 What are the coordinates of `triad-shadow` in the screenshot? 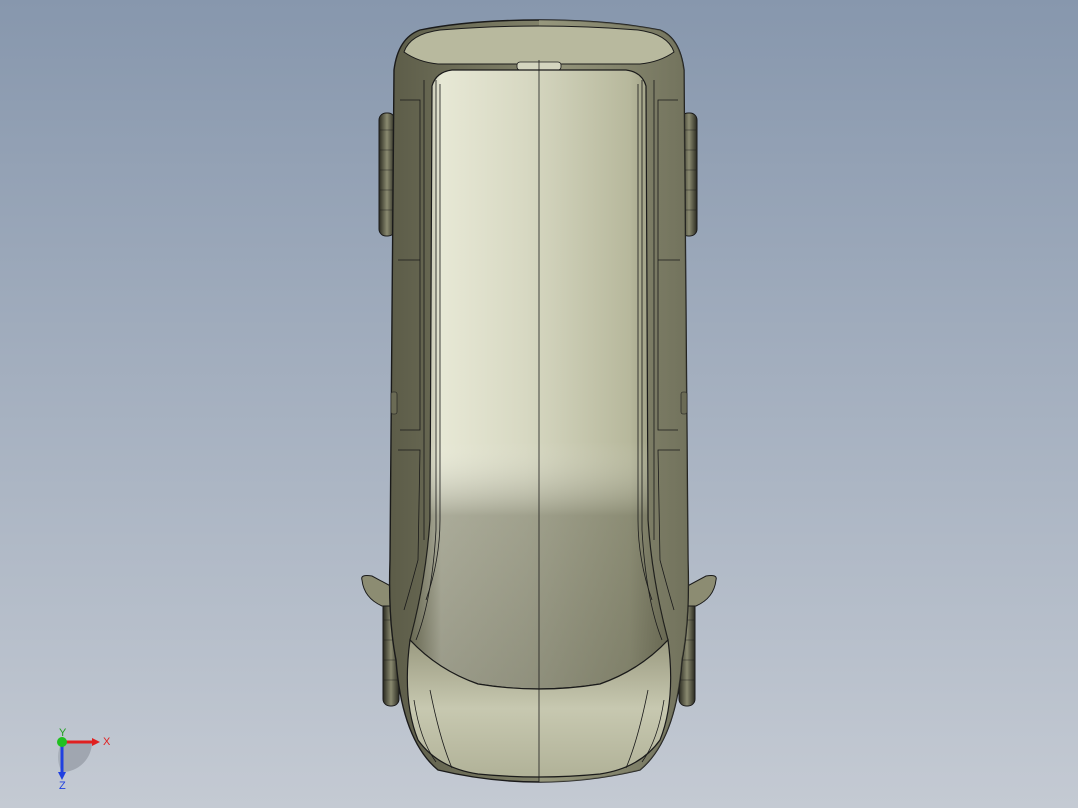 It's located at (77, 757).